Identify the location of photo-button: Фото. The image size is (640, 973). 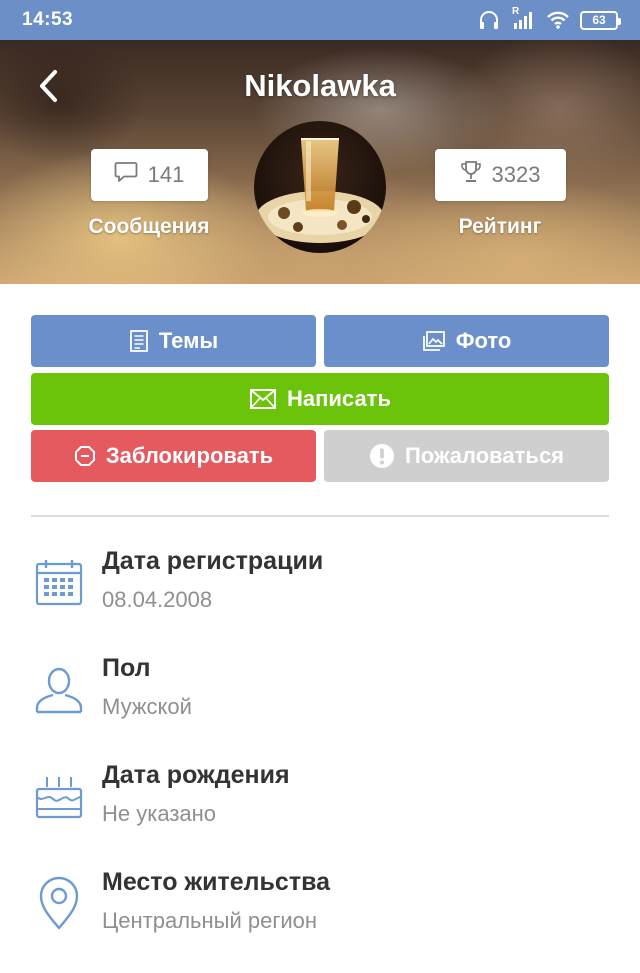
(466, 341).